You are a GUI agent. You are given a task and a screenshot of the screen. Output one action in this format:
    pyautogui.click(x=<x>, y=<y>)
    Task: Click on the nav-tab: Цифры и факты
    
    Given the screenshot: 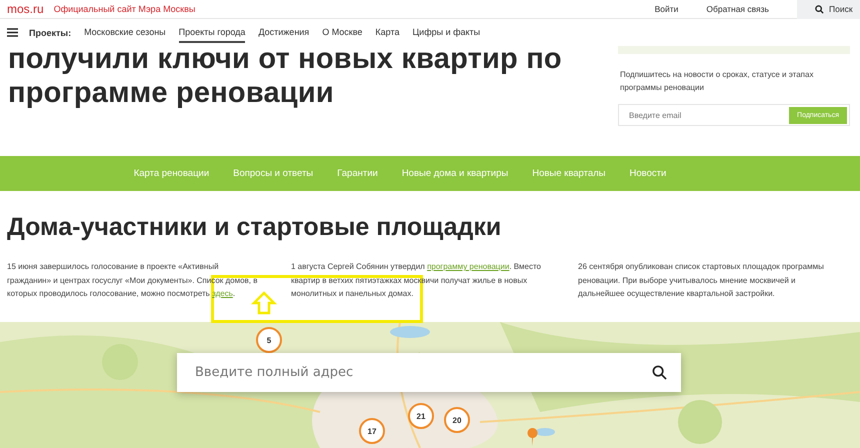 What is the action you would take?
    pyautogui.click(x=446, y=32)
    